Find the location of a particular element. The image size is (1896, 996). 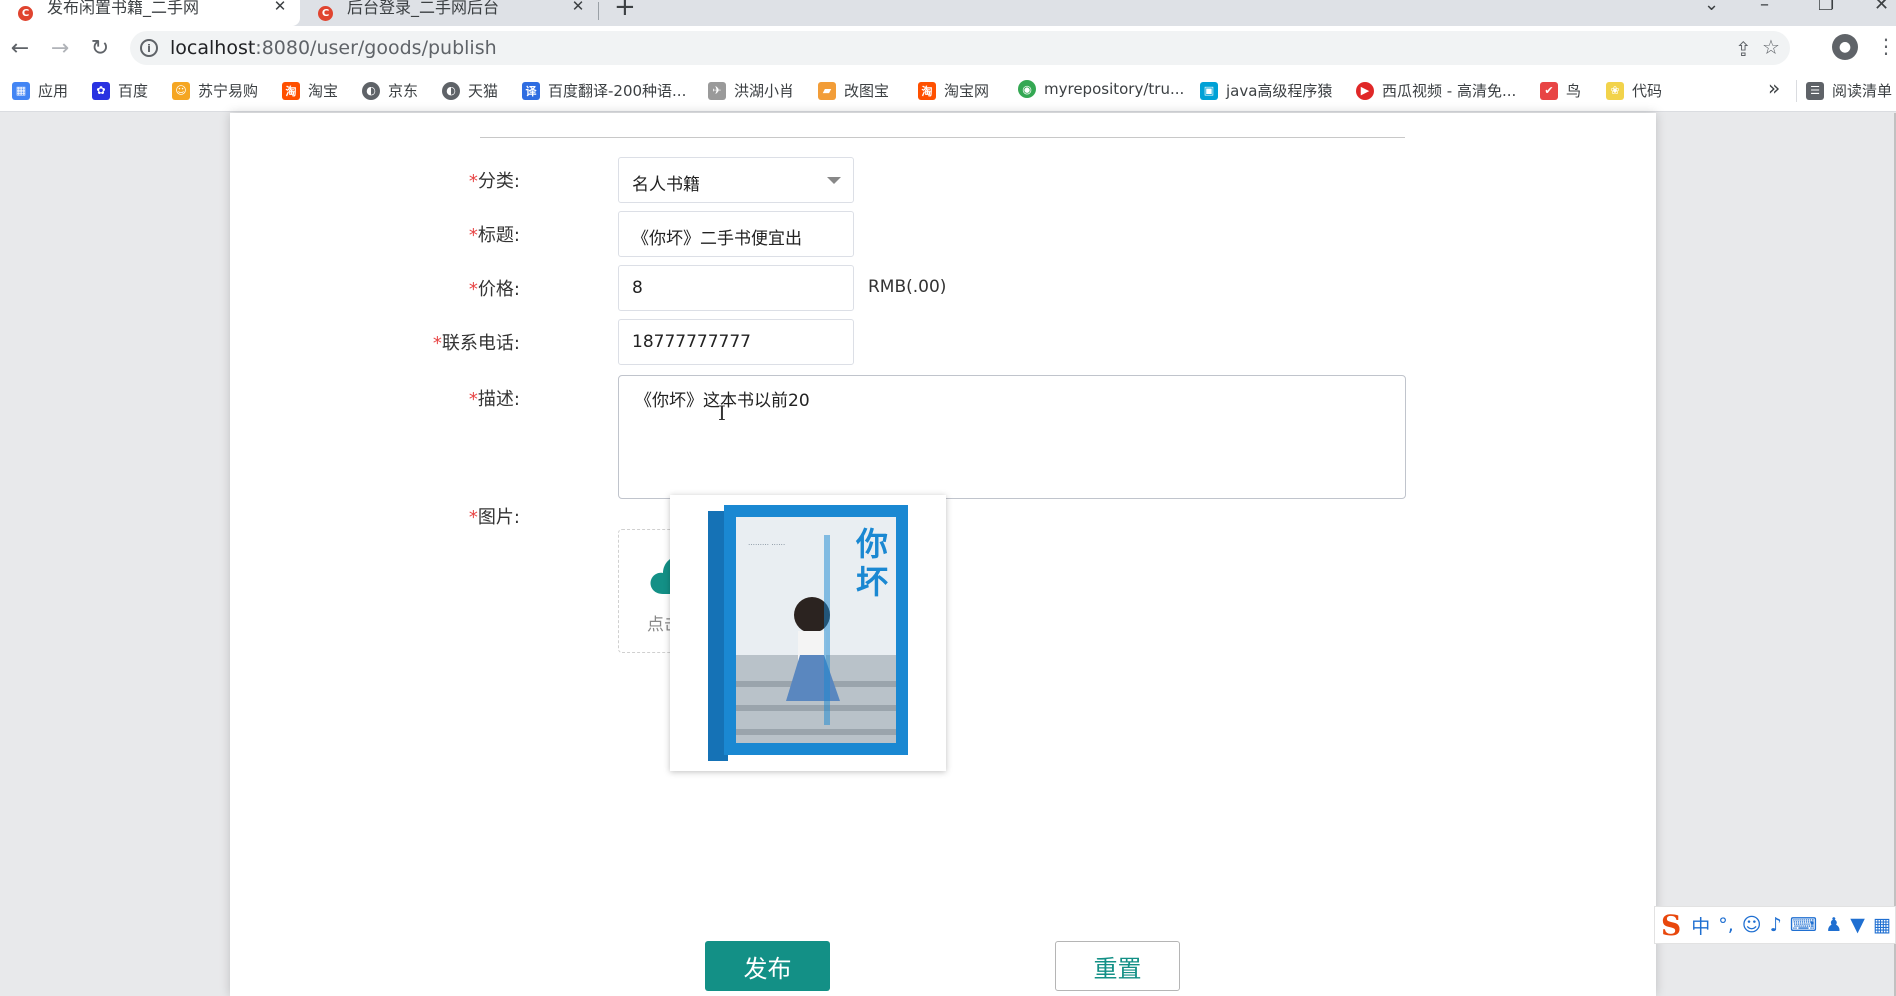

bookmark-item: ❀ 代码 is located at coordinates (1634, 90).